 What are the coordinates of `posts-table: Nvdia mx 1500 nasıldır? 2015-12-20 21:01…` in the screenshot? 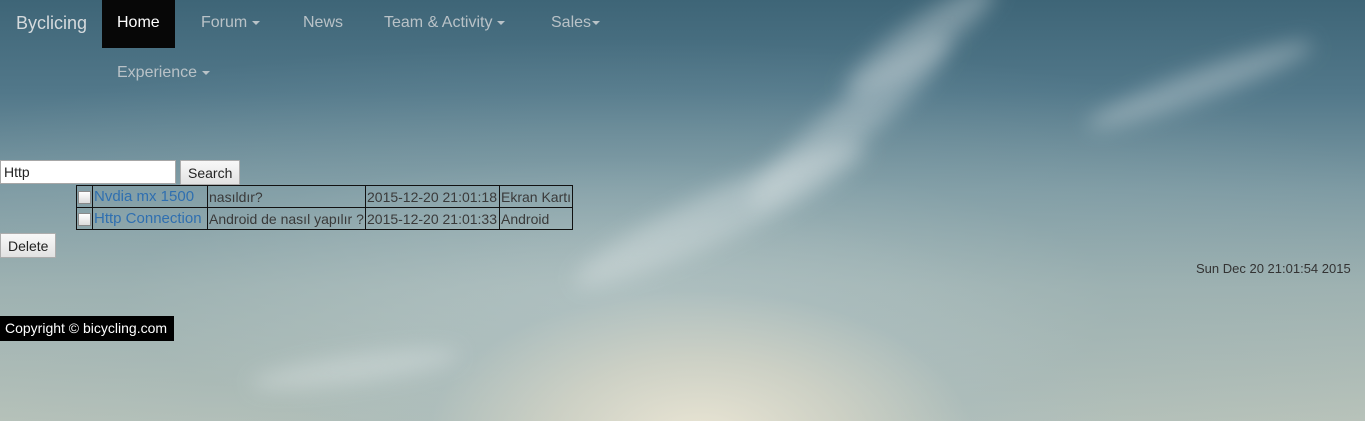 It's located at (325, 207).